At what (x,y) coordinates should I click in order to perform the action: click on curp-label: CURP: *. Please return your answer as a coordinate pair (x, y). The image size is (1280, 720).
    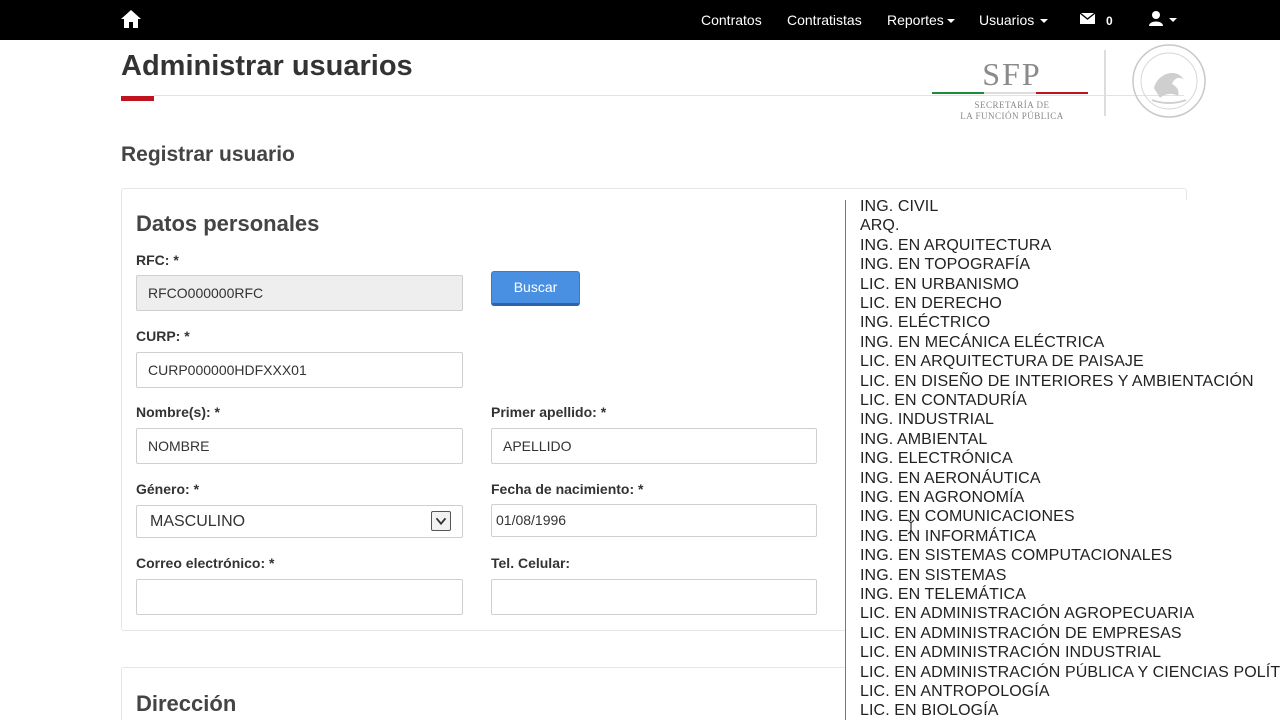
    Looking at the image, I should click on (163, 336).